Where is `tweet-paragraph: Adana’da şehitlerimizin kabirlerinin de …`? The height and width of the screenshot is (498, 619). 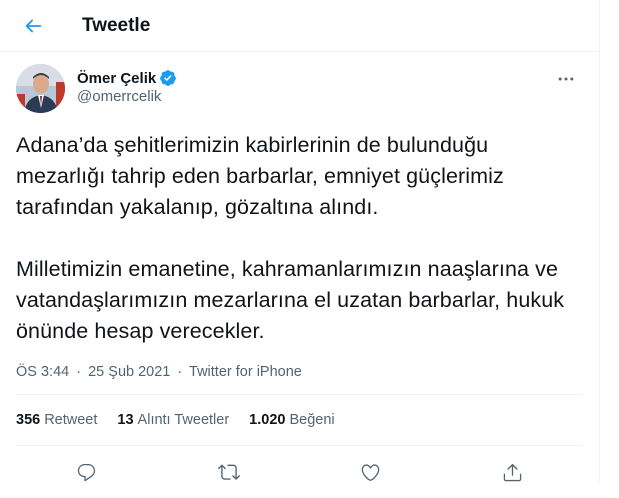
tweet-paragraph: Adana’da şehitlerimizin kabirlerinin de … is located at coordinates (260, 176).